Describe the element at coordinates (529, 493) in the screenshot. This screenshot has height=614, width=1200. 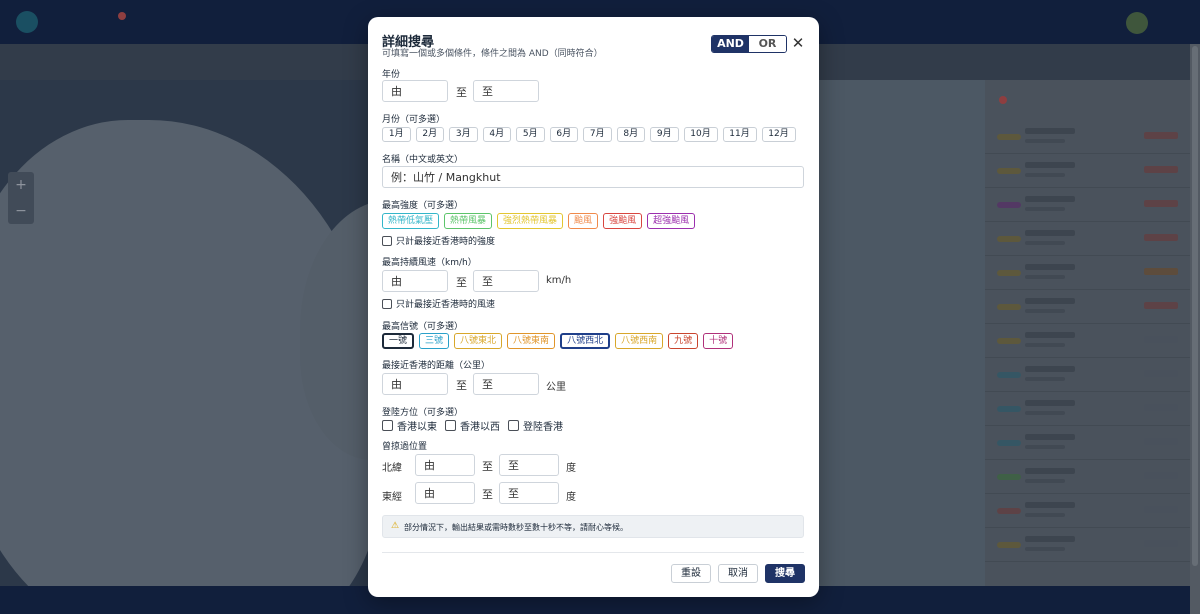
I see `longitude-to-input` at that location.